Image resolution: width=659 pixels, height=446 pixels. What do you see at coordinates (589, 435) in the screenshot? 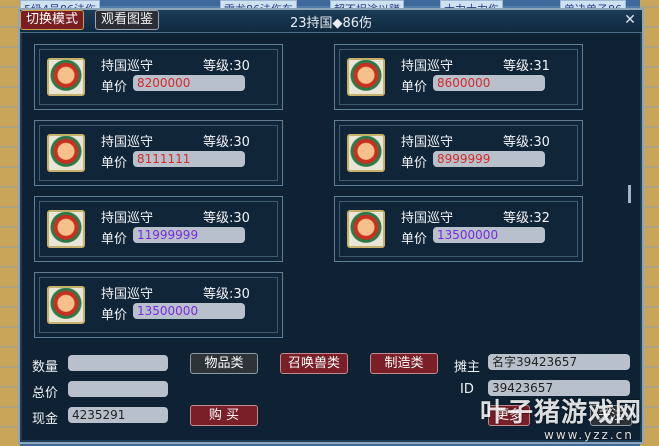
I see `watermark-url: www.yzz.cn` at bounding box center [589, 435].